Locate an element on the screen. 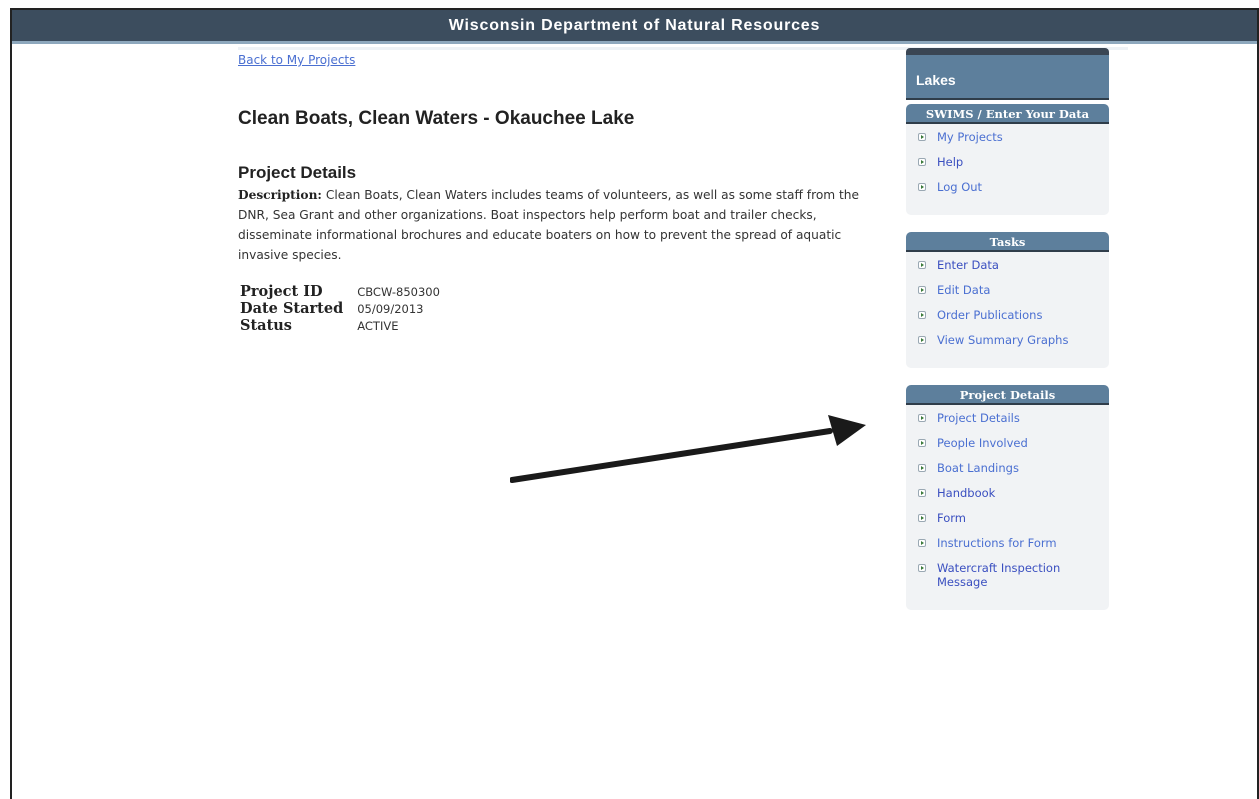  sidebar-item-label: Form is located at coordinates (951, 518).